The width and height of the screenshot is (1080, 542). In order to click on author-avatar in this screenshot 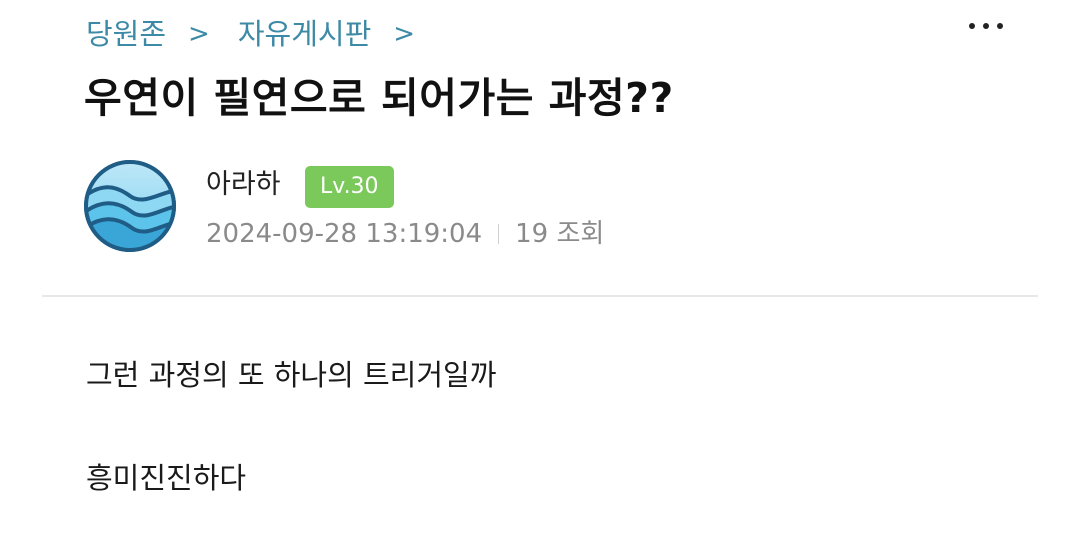, I will do `click(130, 206)`.